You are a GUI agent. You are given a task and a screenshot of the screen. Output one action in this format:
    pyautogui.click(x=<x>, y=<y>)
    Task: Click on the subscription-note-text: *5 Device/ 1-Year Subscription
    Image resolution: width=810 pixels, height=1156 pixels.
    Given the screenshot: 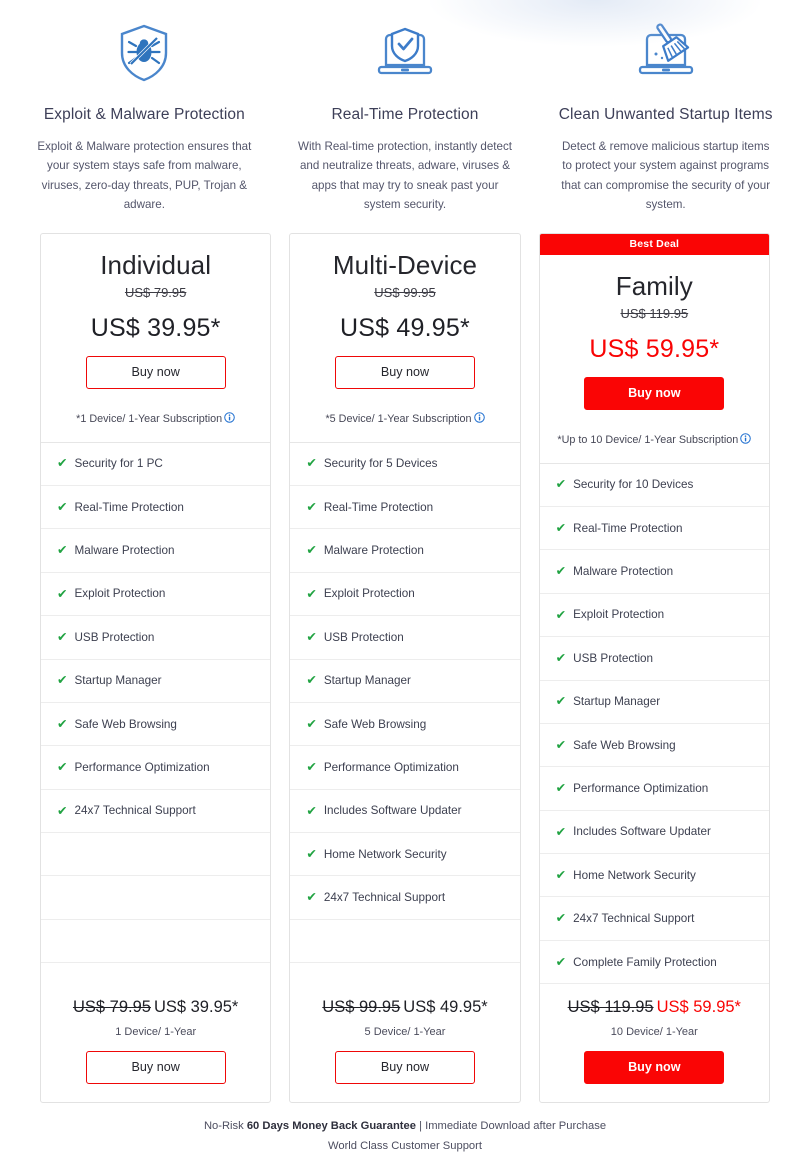 What is the action you would take?
    pyautogui.click(x=398, y=418)
    